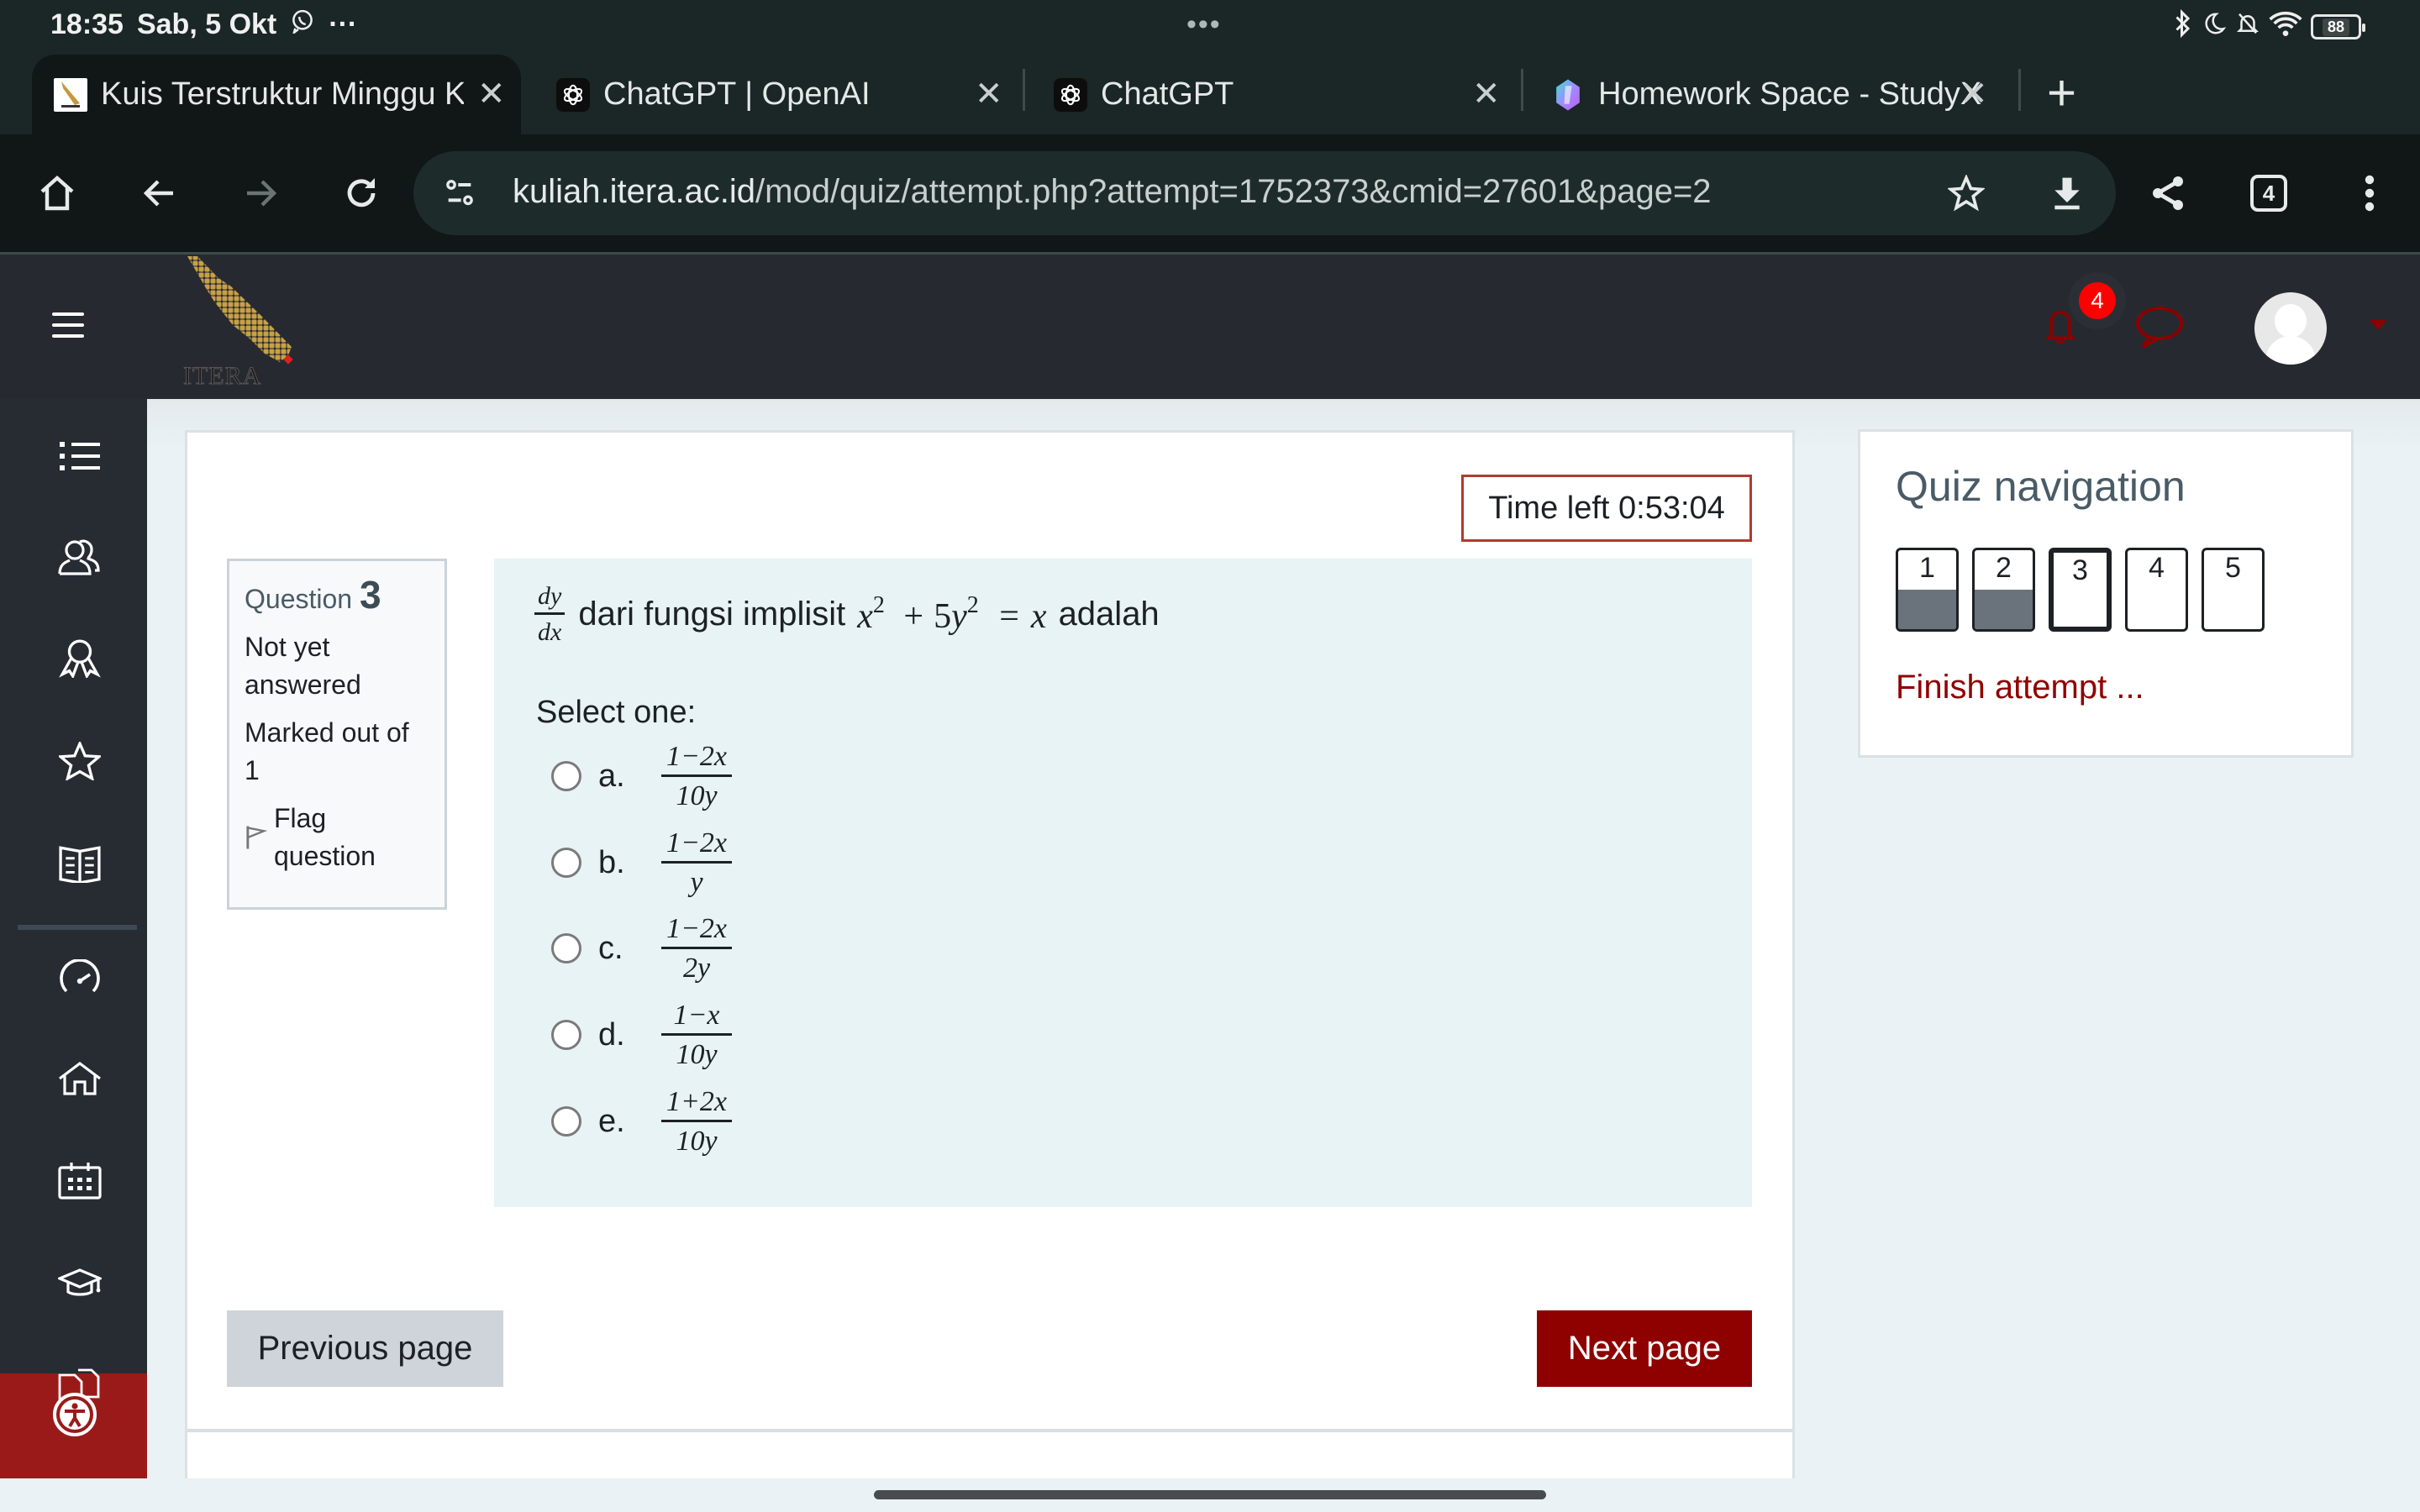  What do you see at coordinates (737, 94) in the screenshot?
I see `tab-title: ChatGPT | OpenAI` at bounding box center [737, 94].